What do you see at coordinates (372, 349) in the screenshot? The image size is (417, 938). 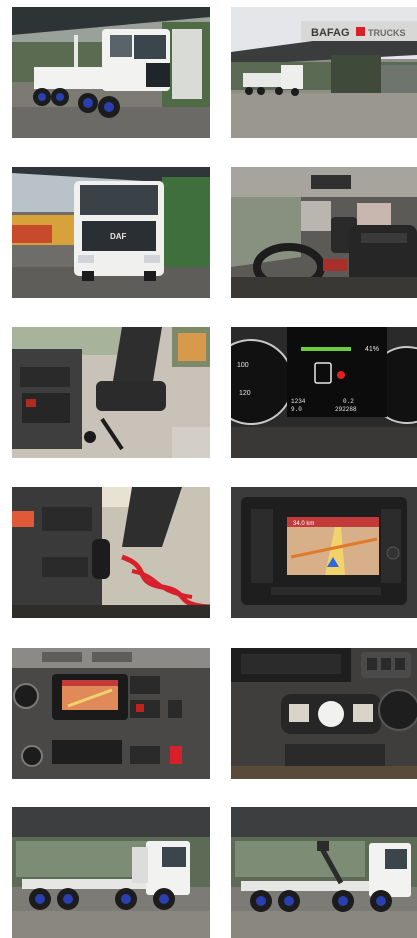 I see `cluster-percent: 41%` at bounding box center [372, 349].